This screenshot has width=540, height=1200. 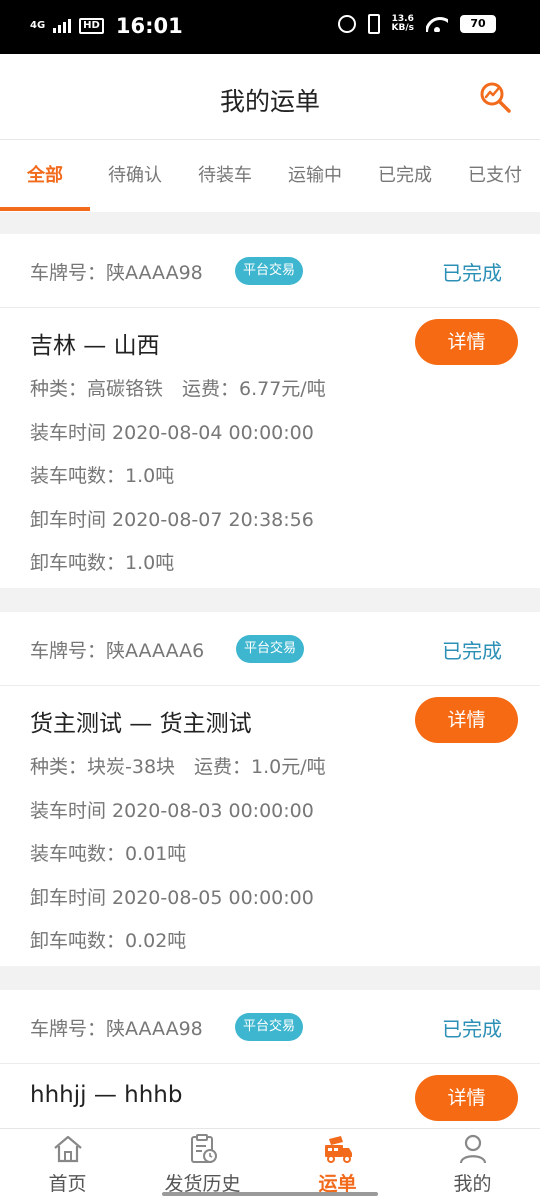 What do you see at coordinates (102, 476) in the screenshot?
I see `load-tonnage: 装车吨数：1.0吨` at bounding box center [102, 476].